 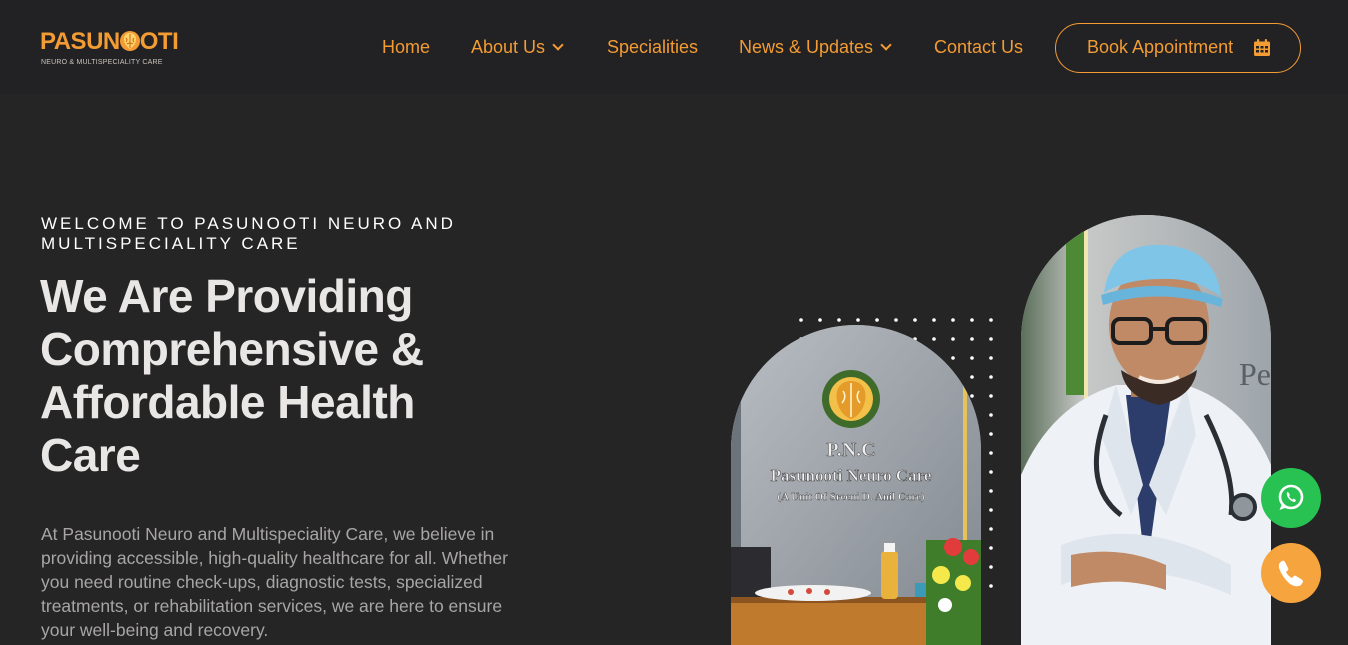 I want to click on phone-call-button, so click(x=1291, y=573).